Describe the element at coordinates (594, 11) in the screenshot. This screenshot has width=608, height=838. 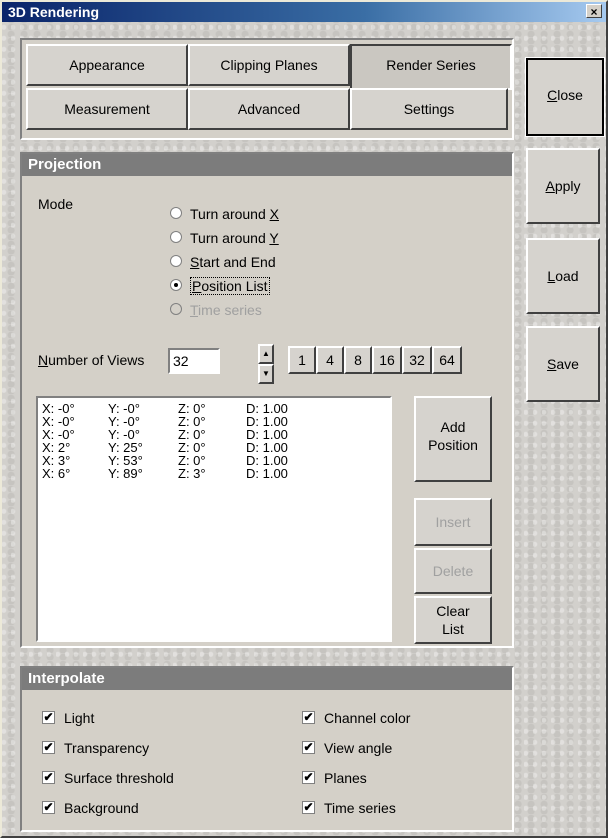
I see `window-close-button: ×` at that location.